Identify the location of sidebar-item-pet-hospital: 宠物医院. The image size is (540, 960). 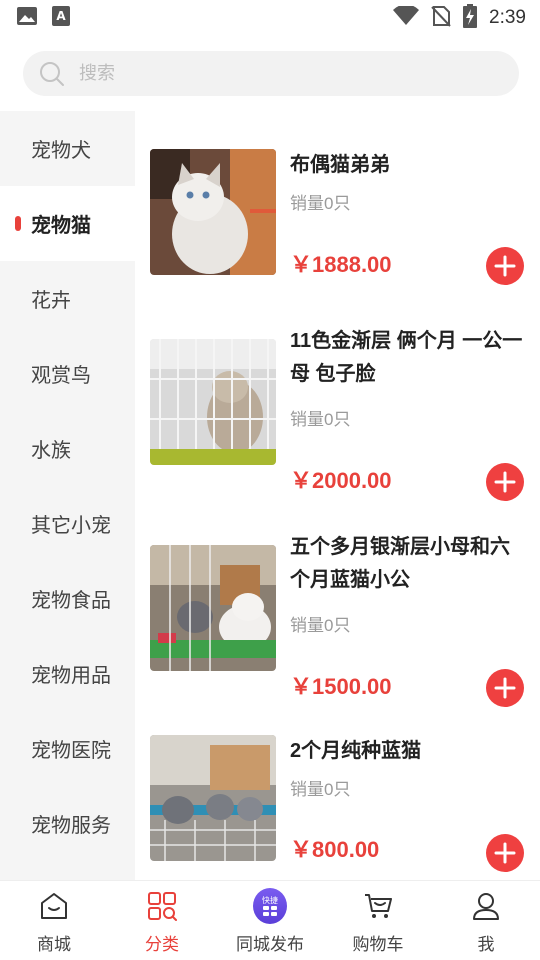
(67, 748).